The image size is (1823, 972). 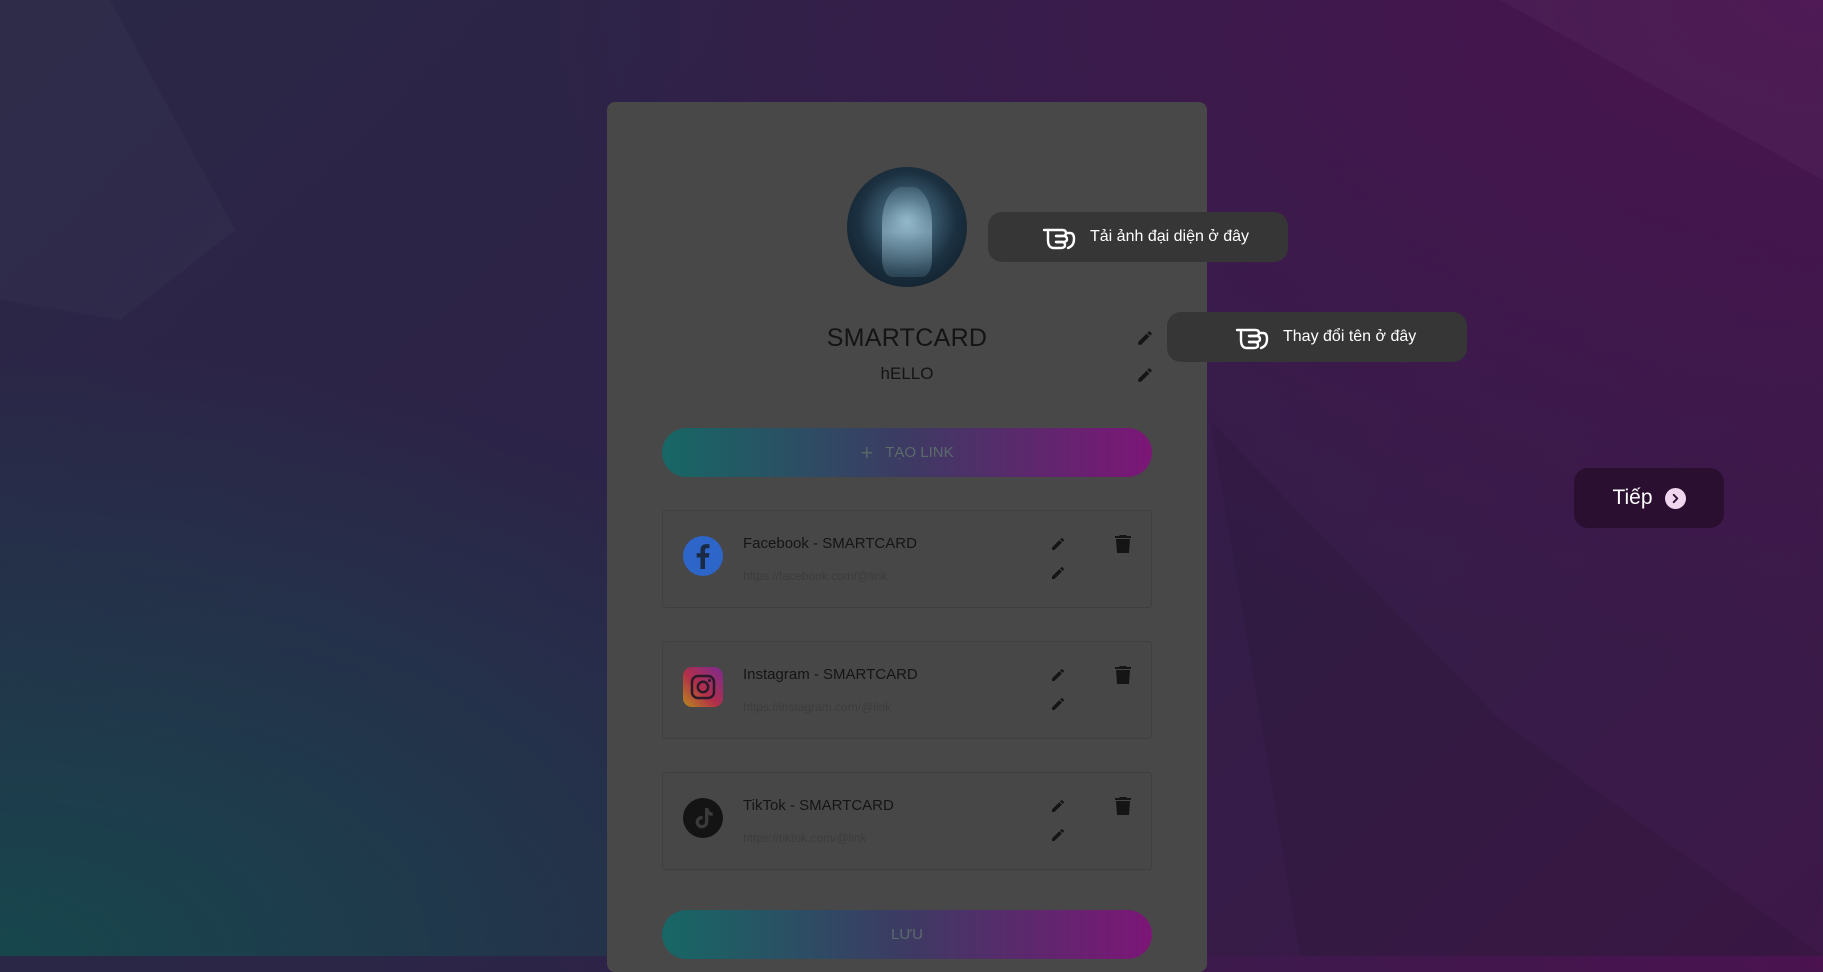 What do you see at coordinates (919, 452) in the screenshot?
I see `create-link-label: TẠO LINK` at bounding box center [919, 452].